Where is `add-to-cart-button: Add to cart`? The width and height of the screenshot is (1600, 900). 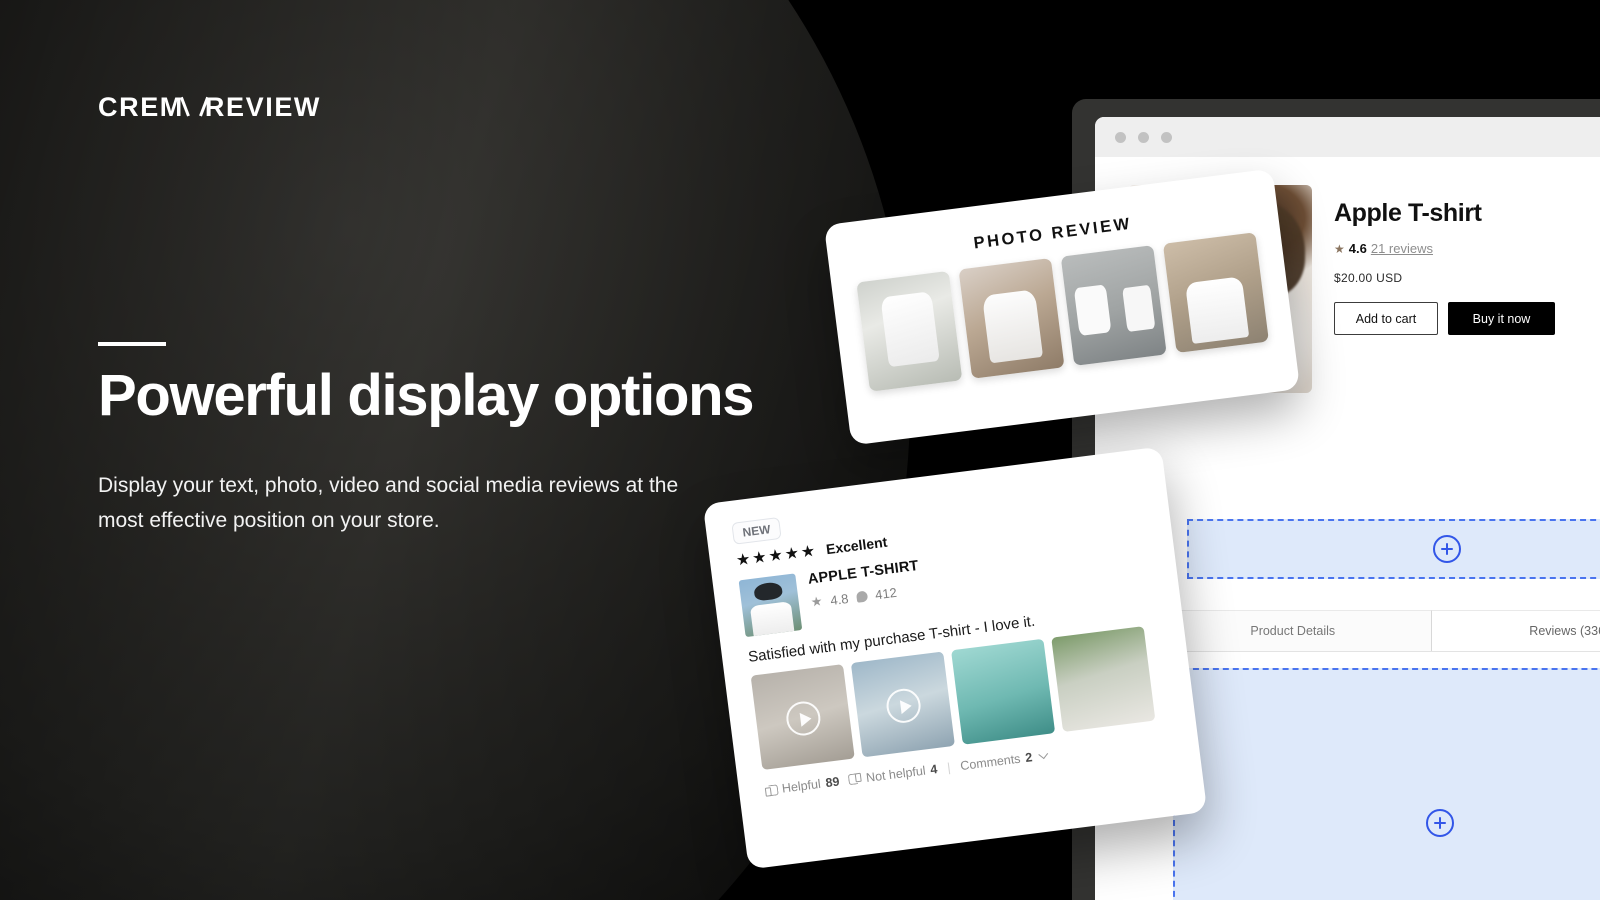
add-to-cart-button: Add to cart is located at coordinates (1386, 318).